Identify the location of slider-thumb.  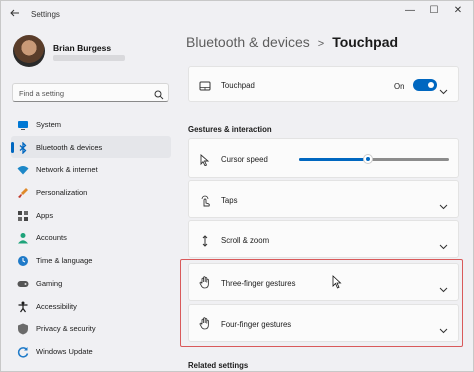
(368, 159).